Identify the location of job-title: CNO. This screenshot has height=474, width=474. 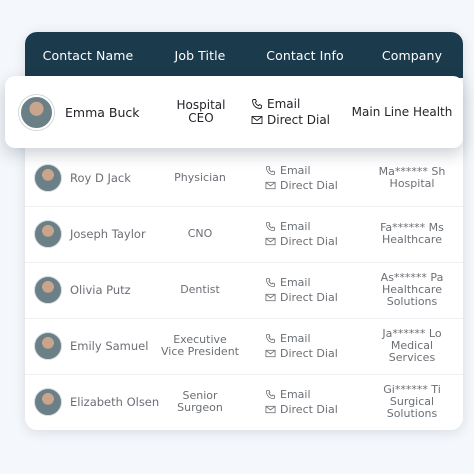
(200, 233).